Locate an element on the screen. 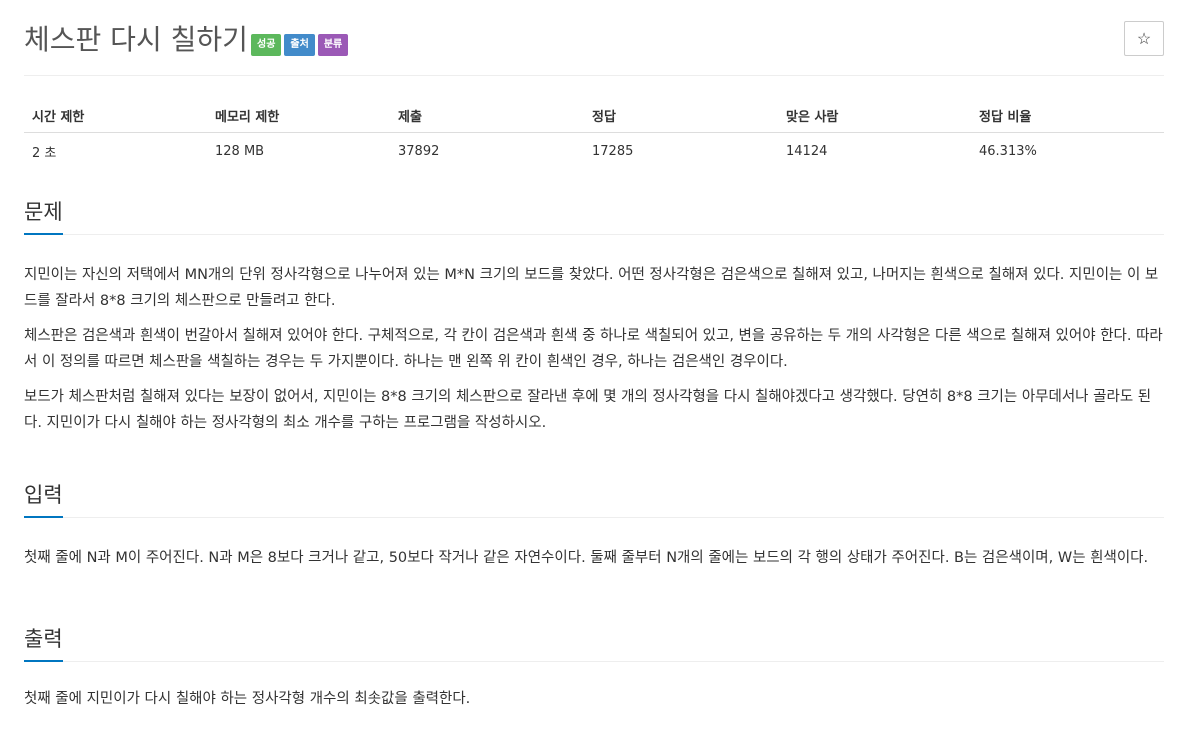  value-accepted: 17285 is located at coordinates (613, 151).